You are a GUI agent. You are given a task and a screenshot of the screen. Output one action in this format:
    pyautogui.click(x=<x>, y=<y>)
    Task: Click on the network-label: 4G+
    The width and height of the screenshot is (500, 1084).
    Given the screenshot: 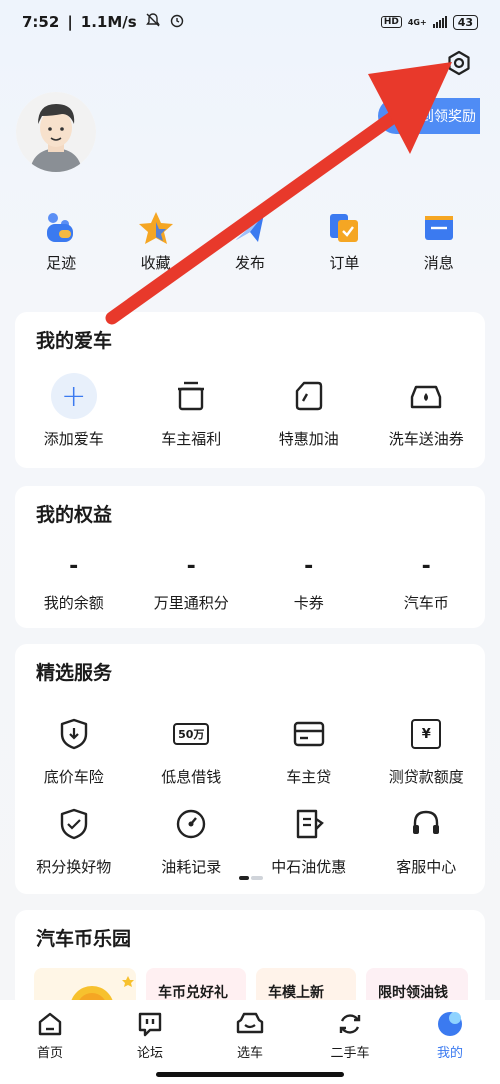 What is the action you would take?
    pyautogui.click(x=417, y=22)
    